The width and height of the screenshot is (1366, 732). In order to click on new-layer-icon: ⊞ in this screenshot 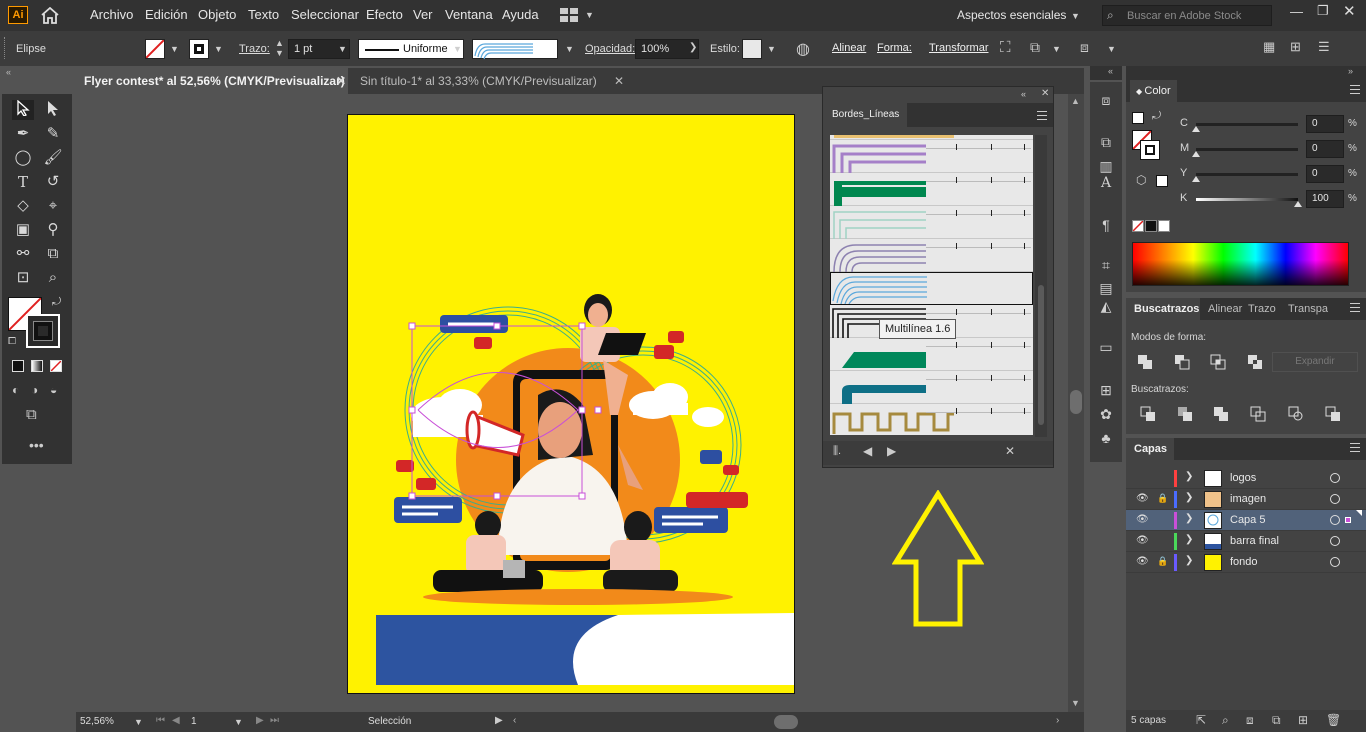, I will do `click(1303, 720)`.